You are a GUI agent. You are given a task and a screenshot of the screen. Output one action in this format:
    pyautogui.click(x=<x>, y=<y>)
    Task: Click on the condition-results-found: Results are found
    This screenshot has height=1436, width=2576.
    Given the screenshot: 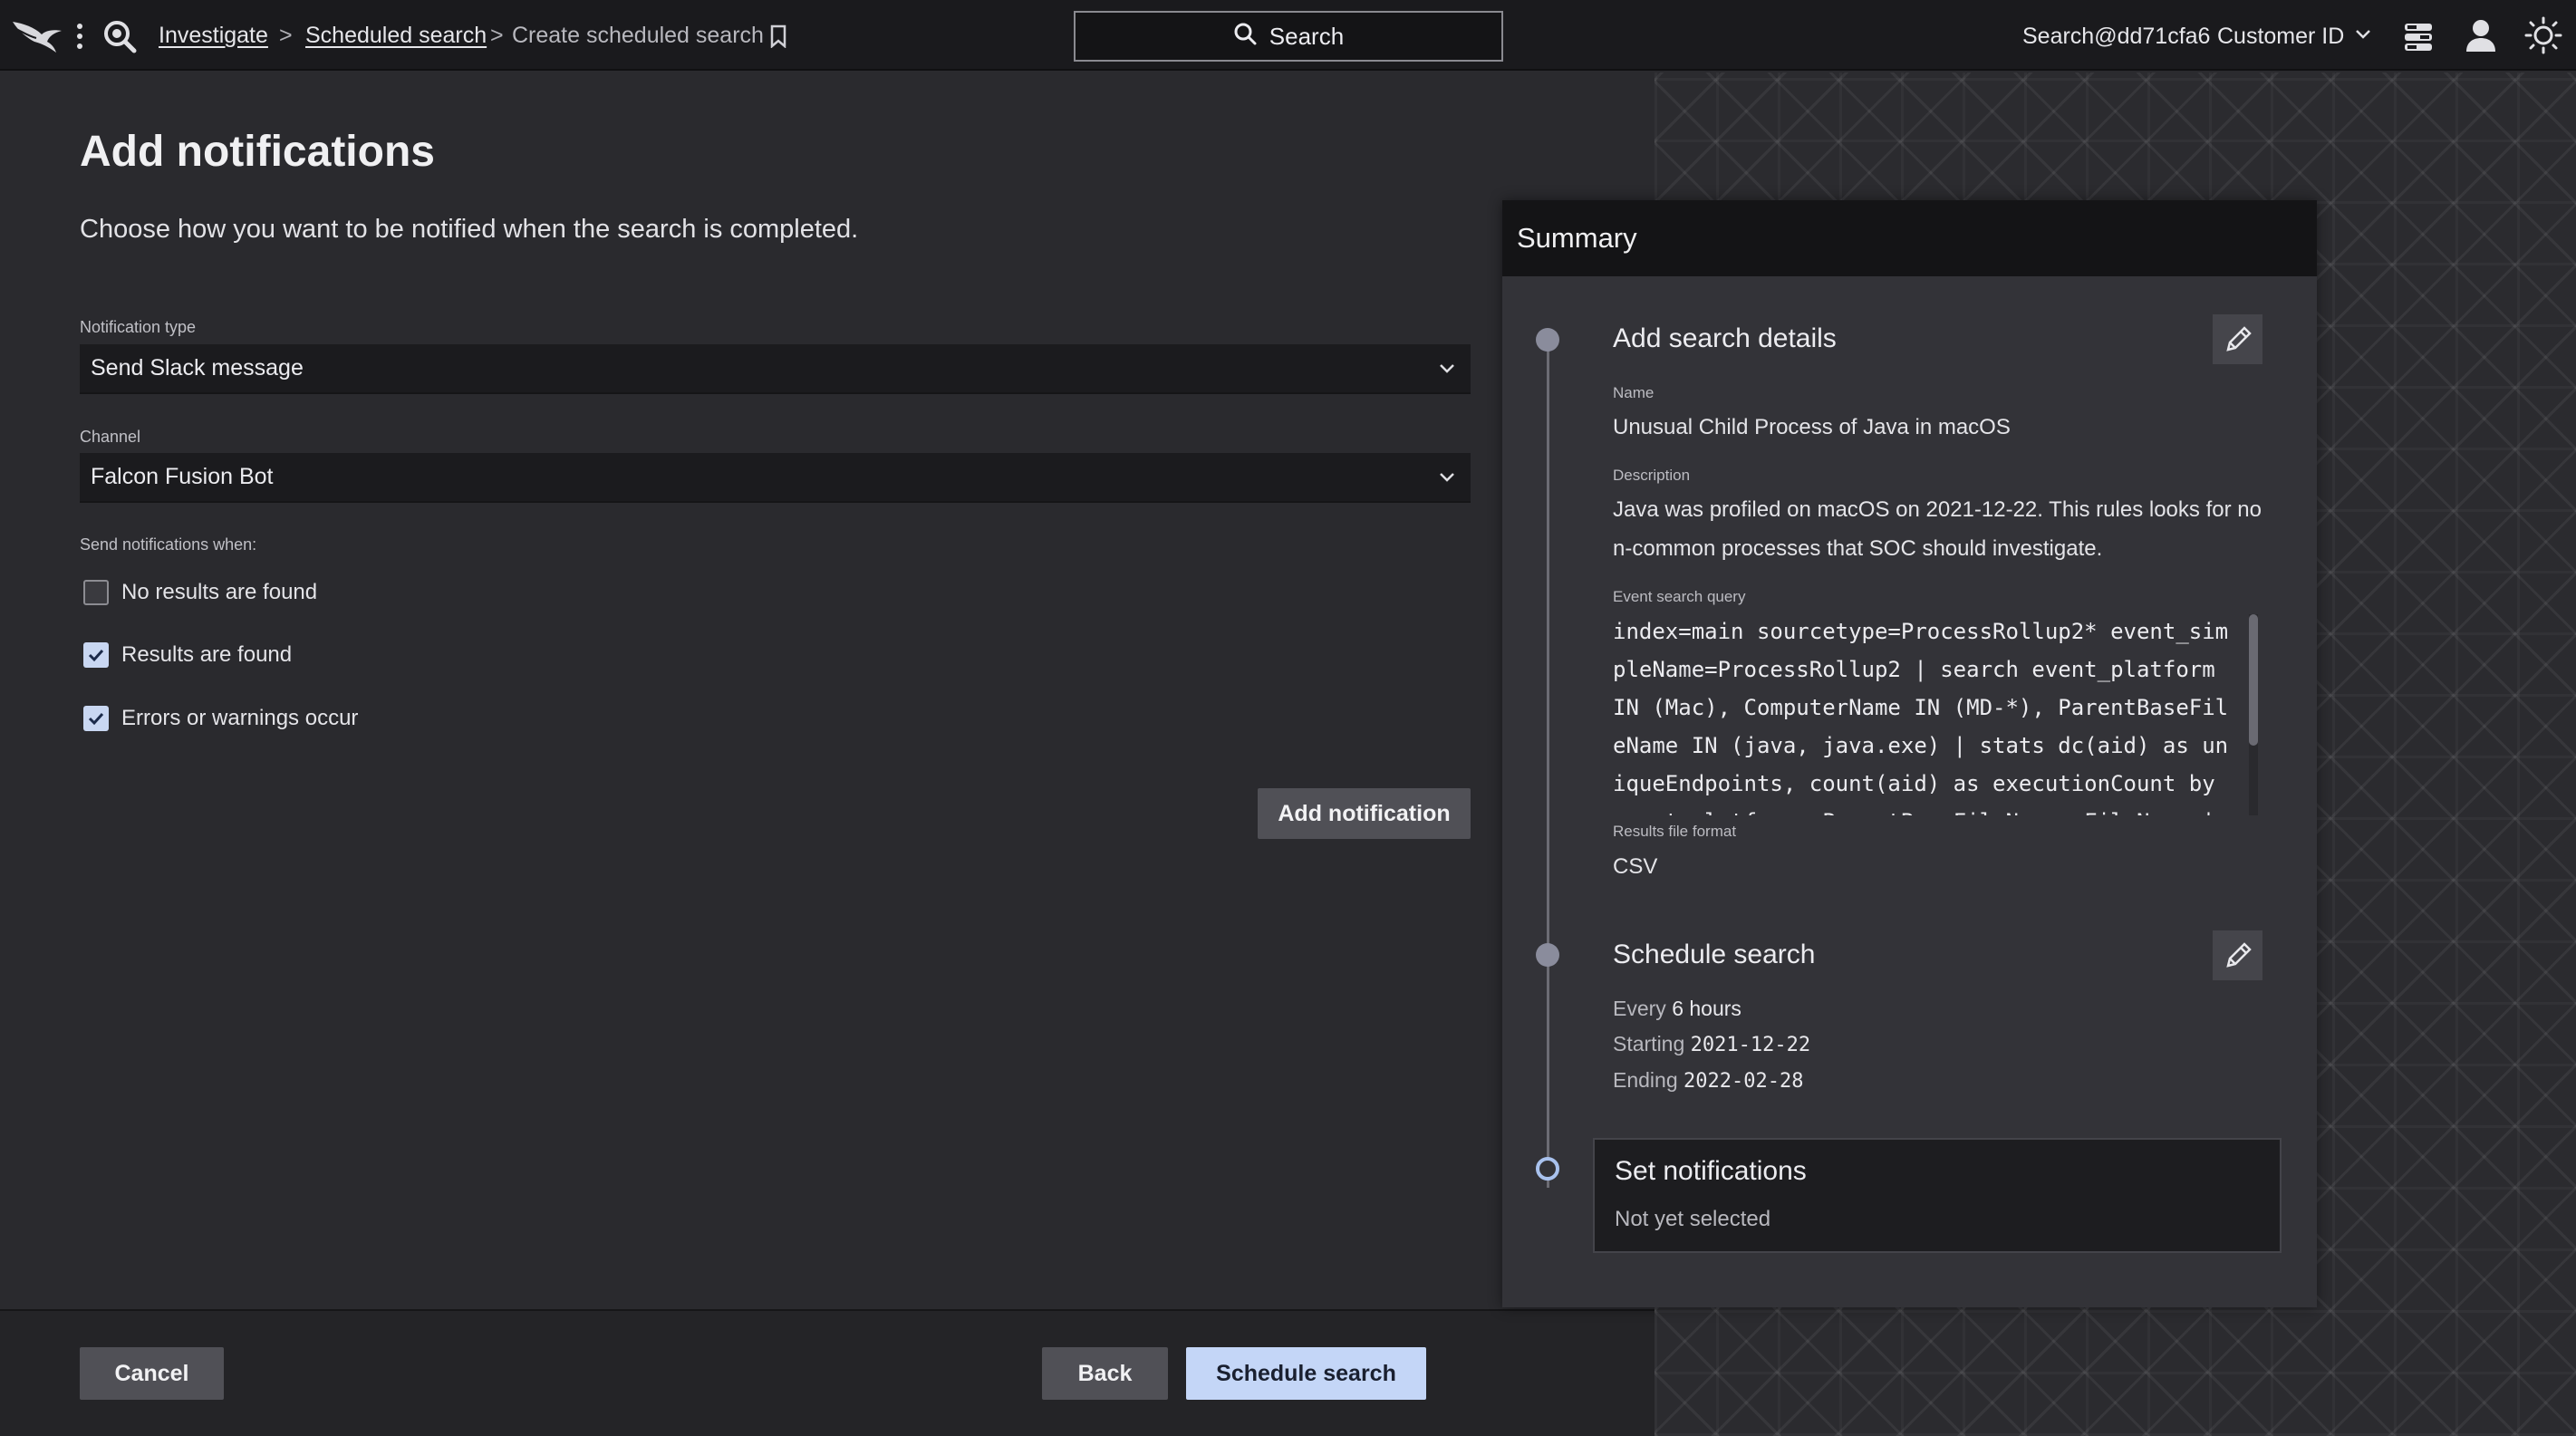 What is the action you would take?
    pyautogui.click(x=187, y=655)
    